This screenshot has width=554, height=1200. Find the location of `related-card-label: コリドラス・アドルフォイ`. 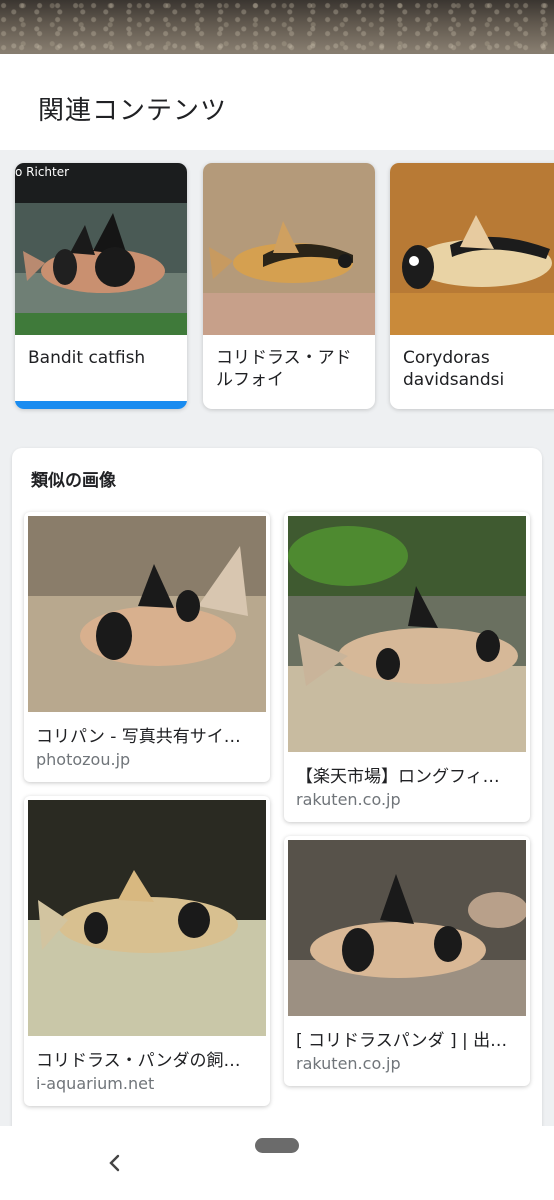

related-card-label: コリドラス・アドルフォイ is located at coordinates (284, 369).